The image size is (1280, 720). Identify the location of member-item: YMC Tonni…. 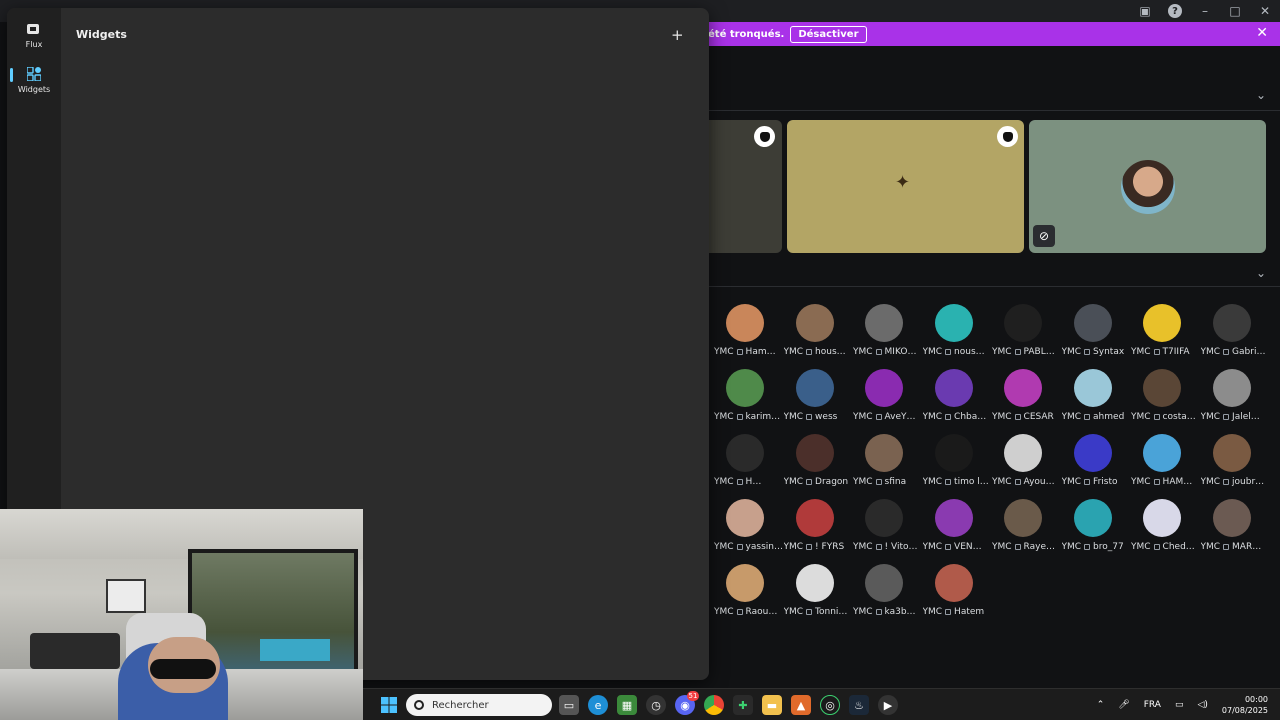
(818, 589).